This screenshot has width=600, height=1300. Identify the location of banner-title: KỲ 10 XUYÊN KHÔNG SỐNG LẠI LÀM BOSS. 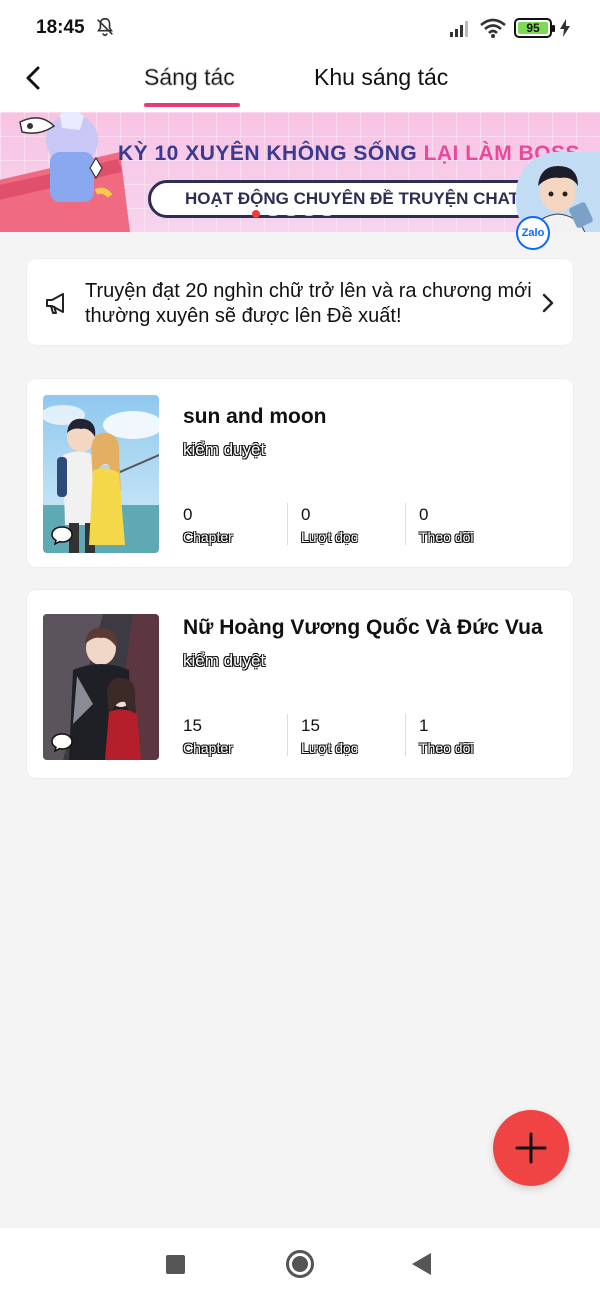
(349, 153).